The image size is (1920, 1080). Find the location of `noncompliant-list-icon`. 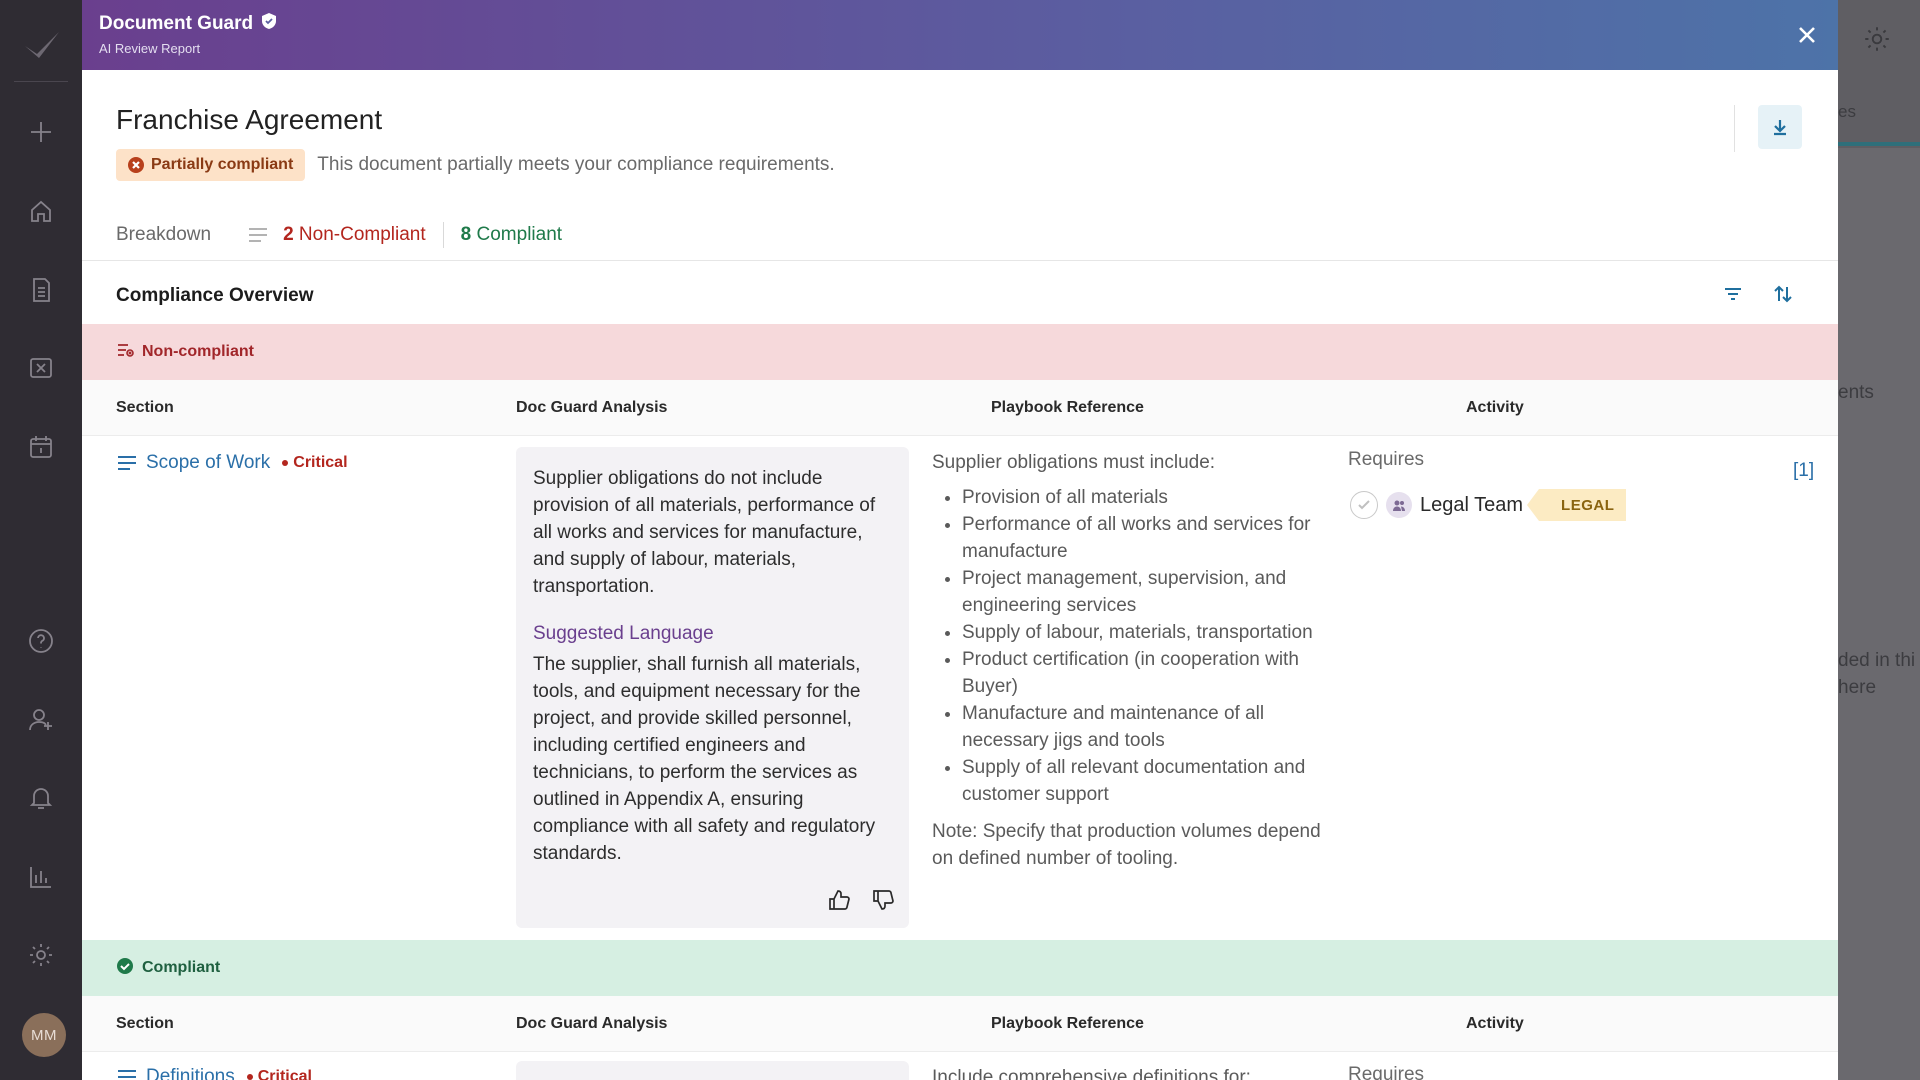

noncompliant-list-icon is located at coordinates (125, 352).